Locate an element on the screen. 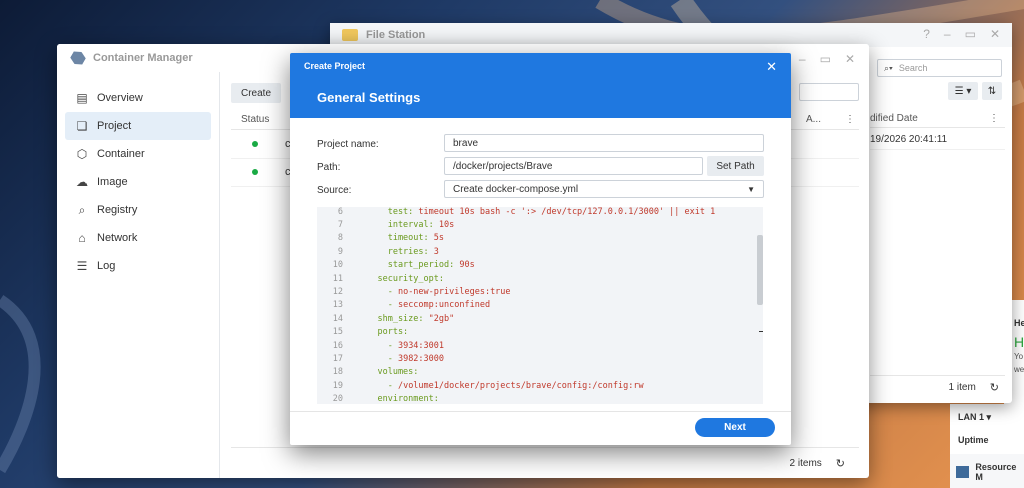 Image resolution: width=1024 pixels, height=488 pixels. sidebar-item-network: ⌂ Network is located at coordinates (138, 238).